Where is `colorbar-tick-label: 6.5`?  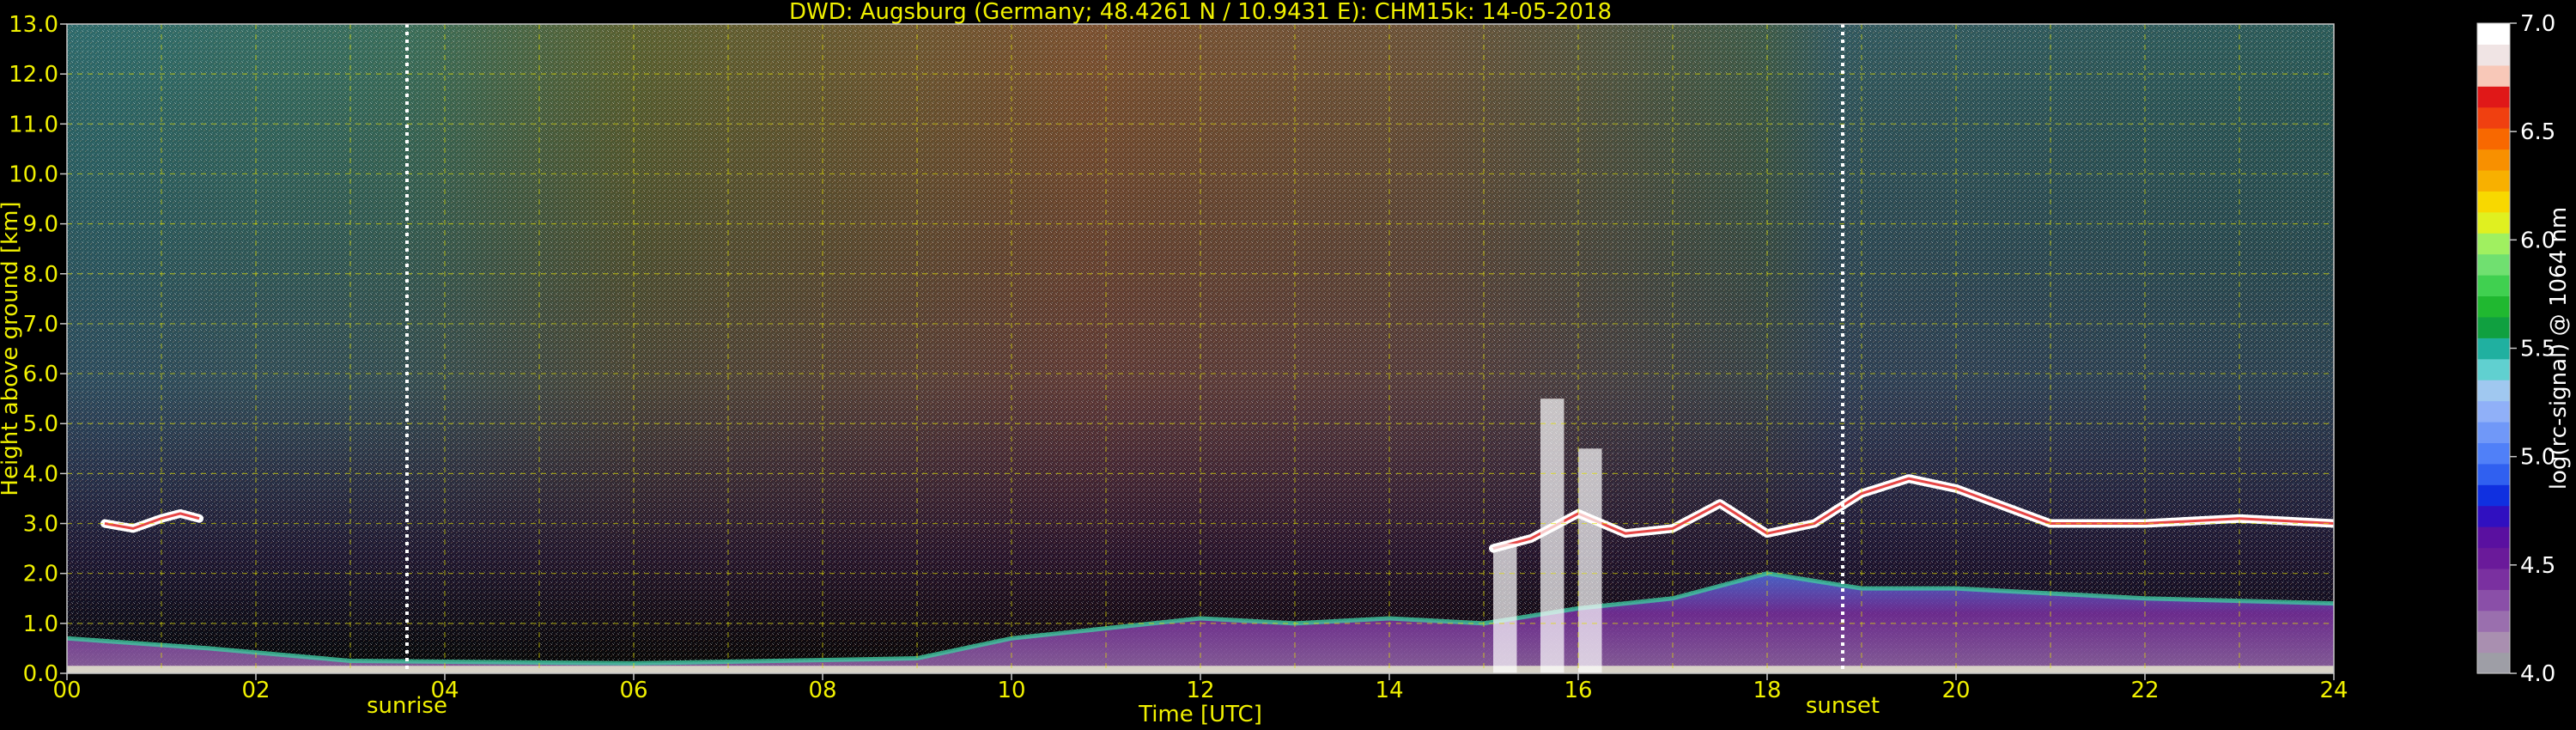 colorbar-tick-label: 6.5 is located at coordinates (2537, 132).